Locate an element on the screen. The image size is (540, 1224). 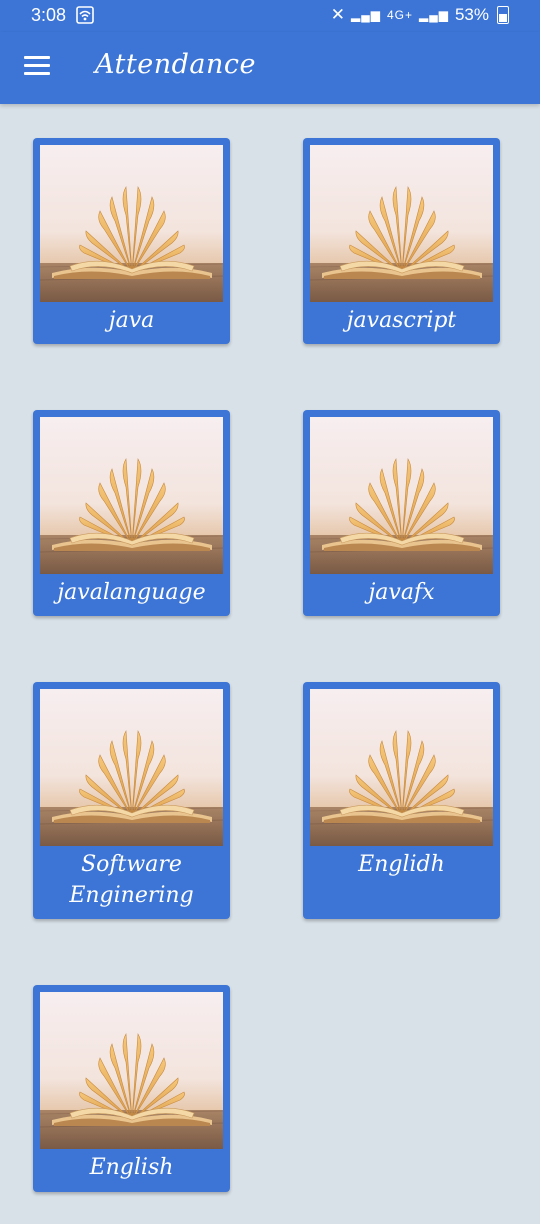
course-card-javafx: javafx is located at coordinates (401, 513).